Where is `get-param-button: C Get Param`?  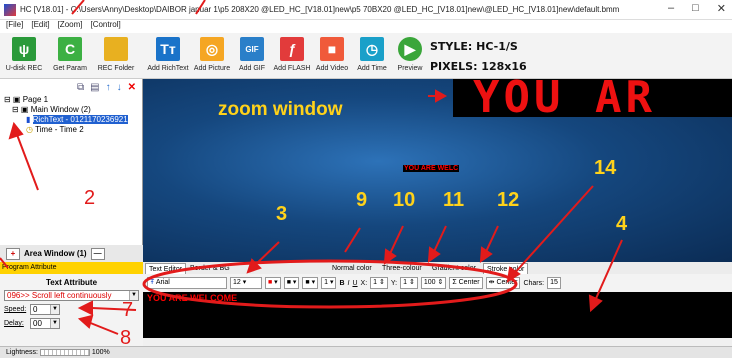
get-param-button: C Get Param is located at coordinates (70, 56).